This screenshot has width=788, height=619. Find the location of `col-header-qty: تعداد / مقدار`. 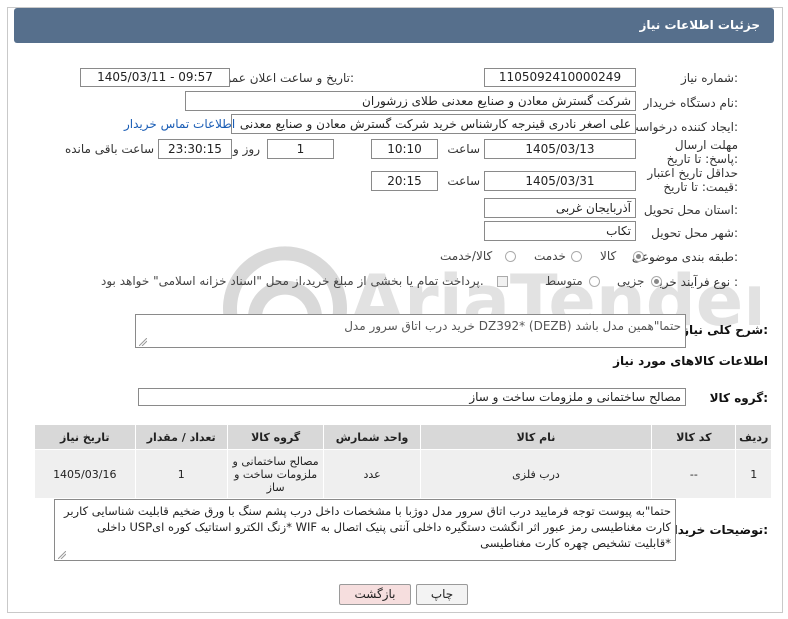

col-header-qty: تعداد / مقدار is located at coordinates (181, 437).